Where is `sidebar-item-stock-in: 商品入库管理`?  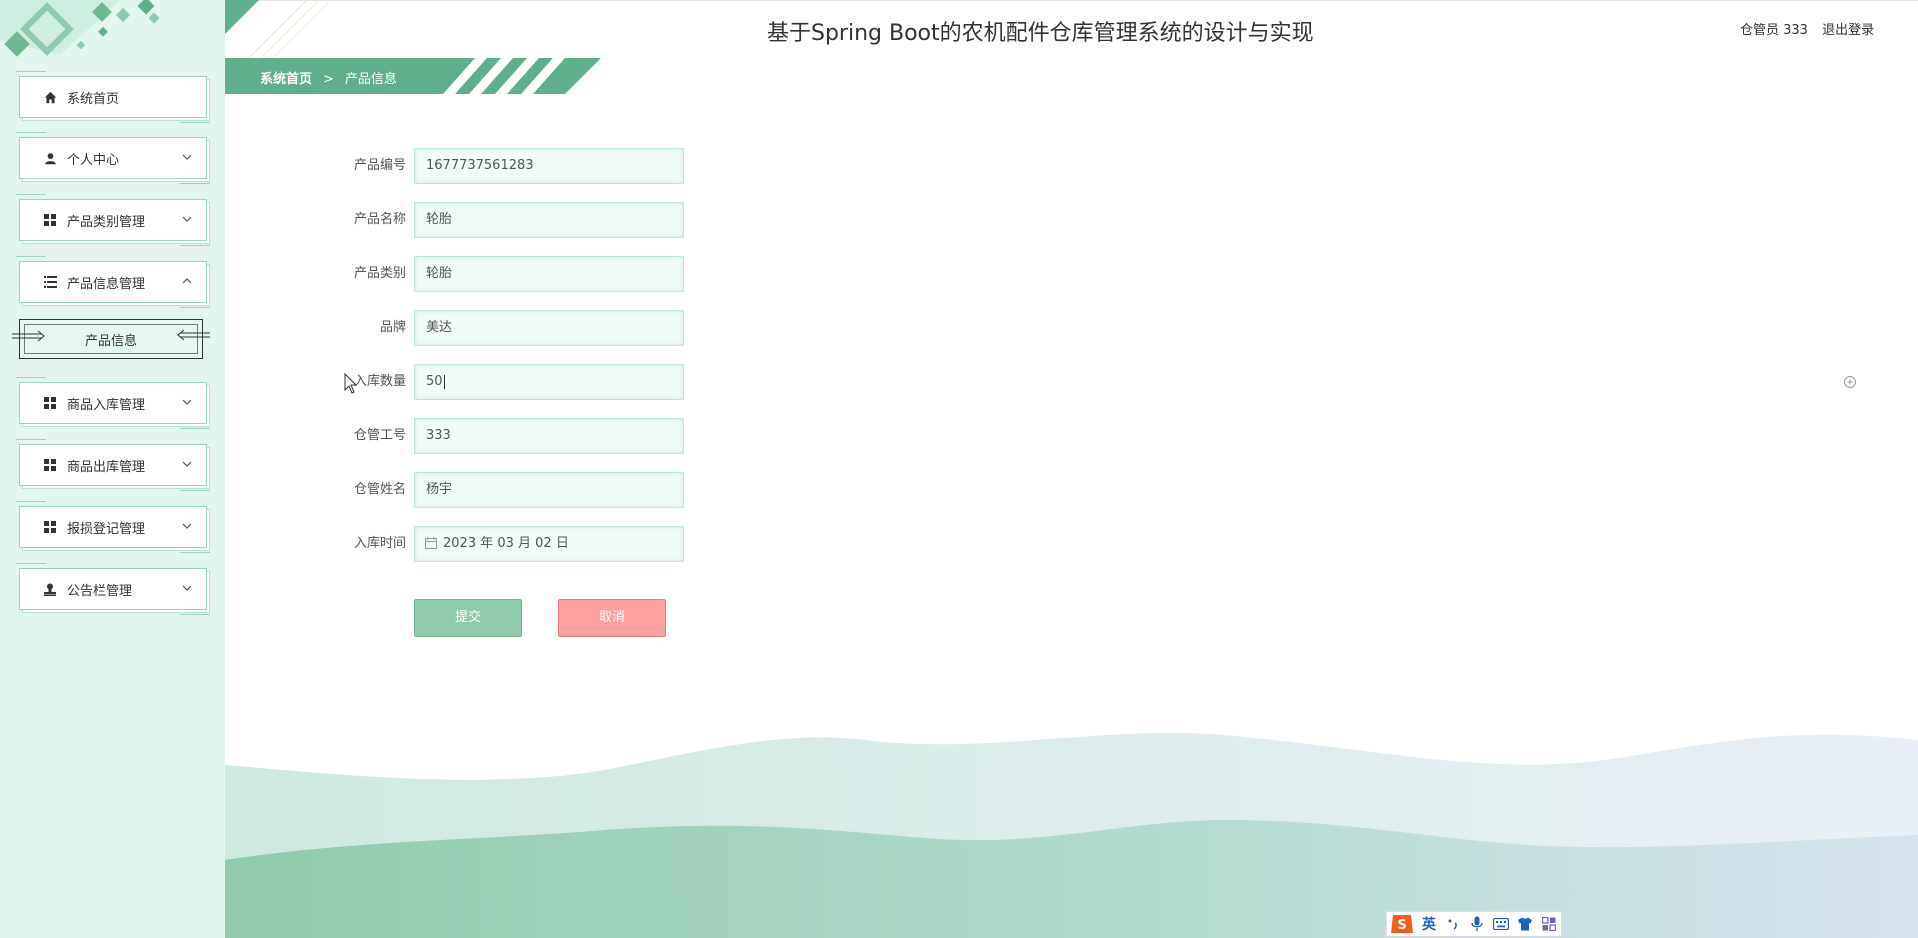
sidebar-item-stock-in: 商品入库管理 is located at coordinates (113, 403).